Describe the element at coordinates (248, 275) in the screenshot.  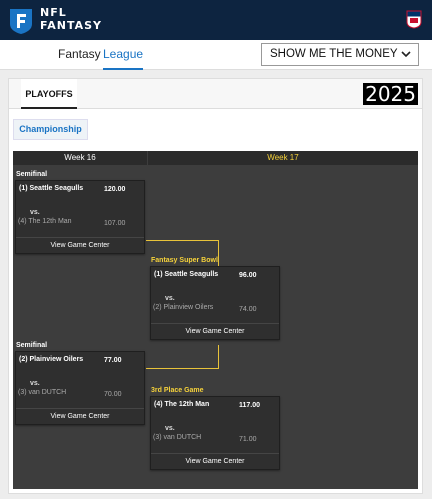
I see `team-score: 96.00` at that location.